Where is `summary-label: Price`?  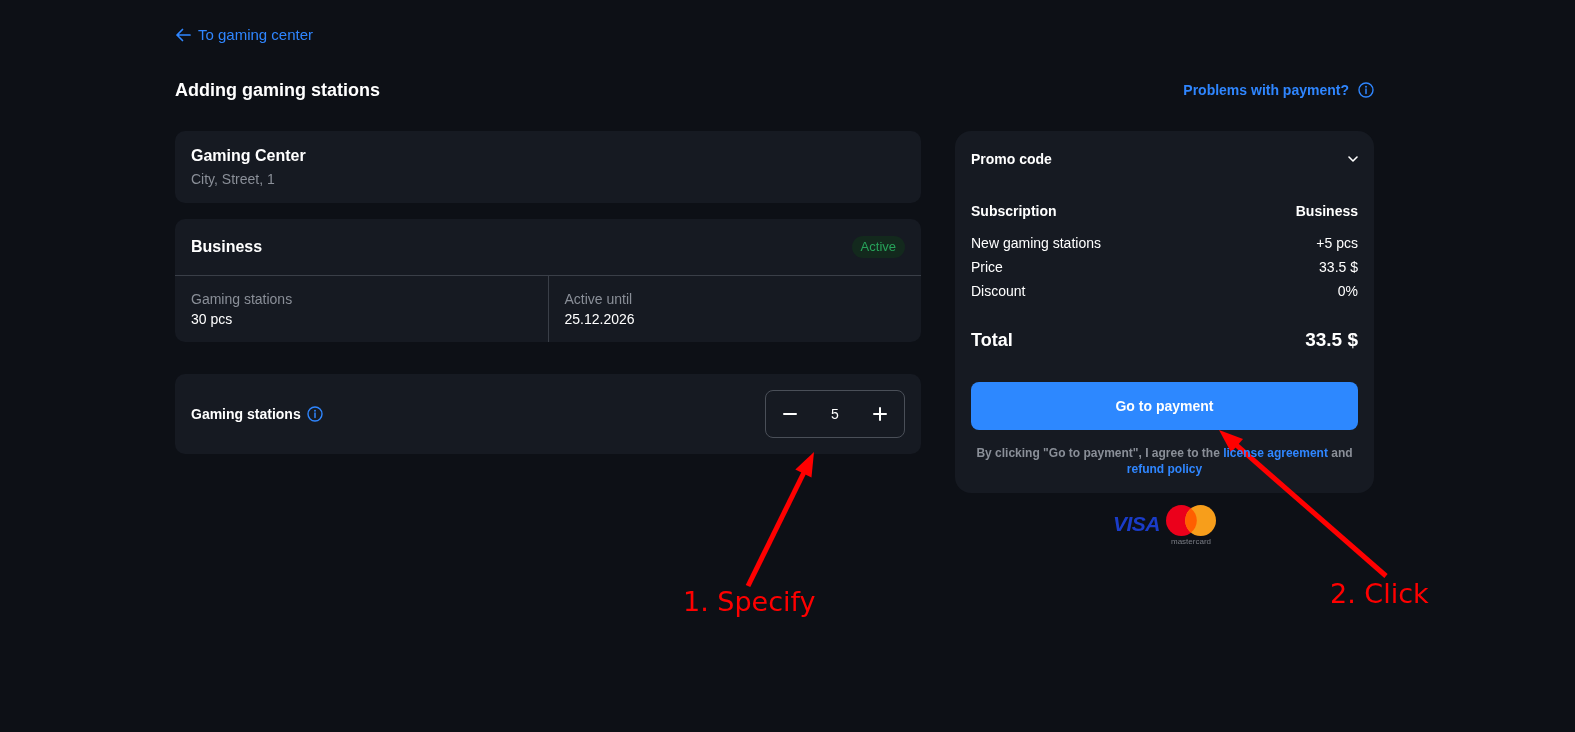 summary-label: Price is located at coordinates (987, 267).